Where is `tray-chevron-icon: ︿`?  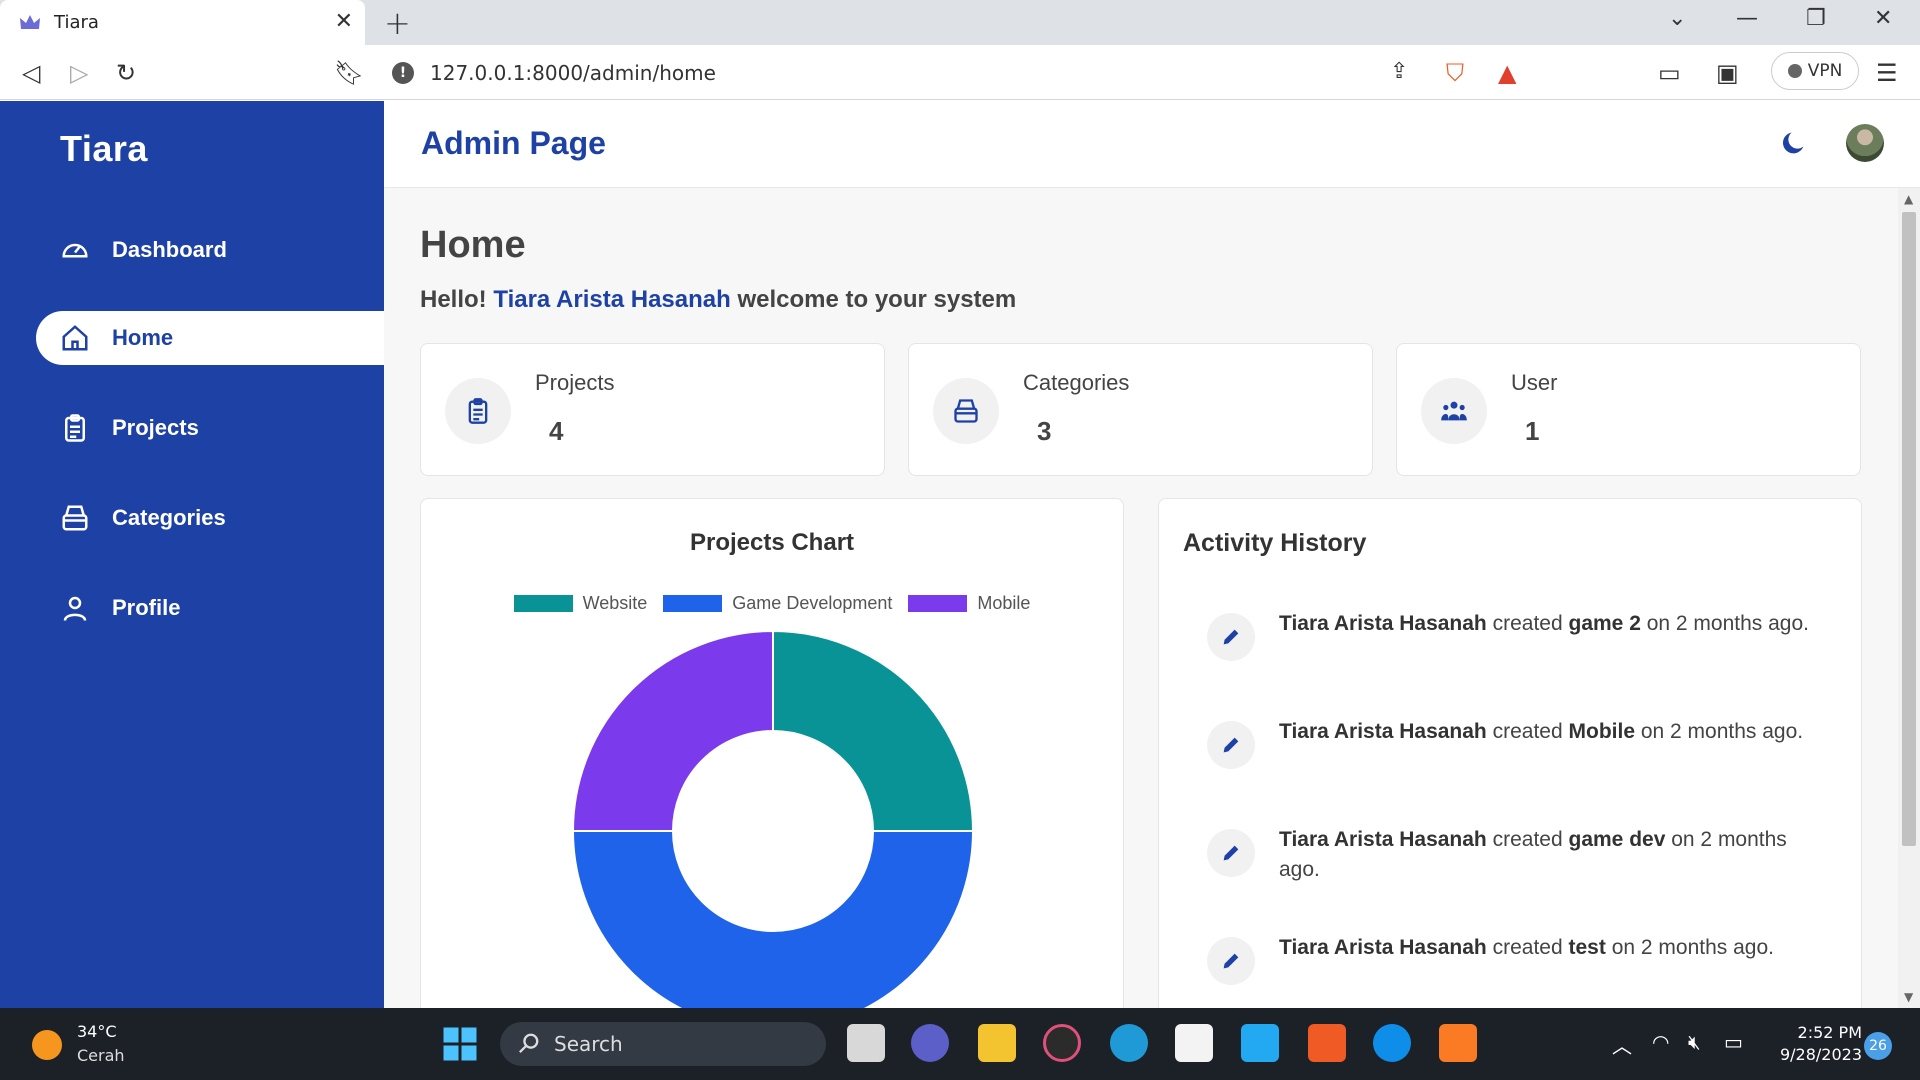 tray-chevron-icon: ︿ is located at coordinates (1622, 1044).